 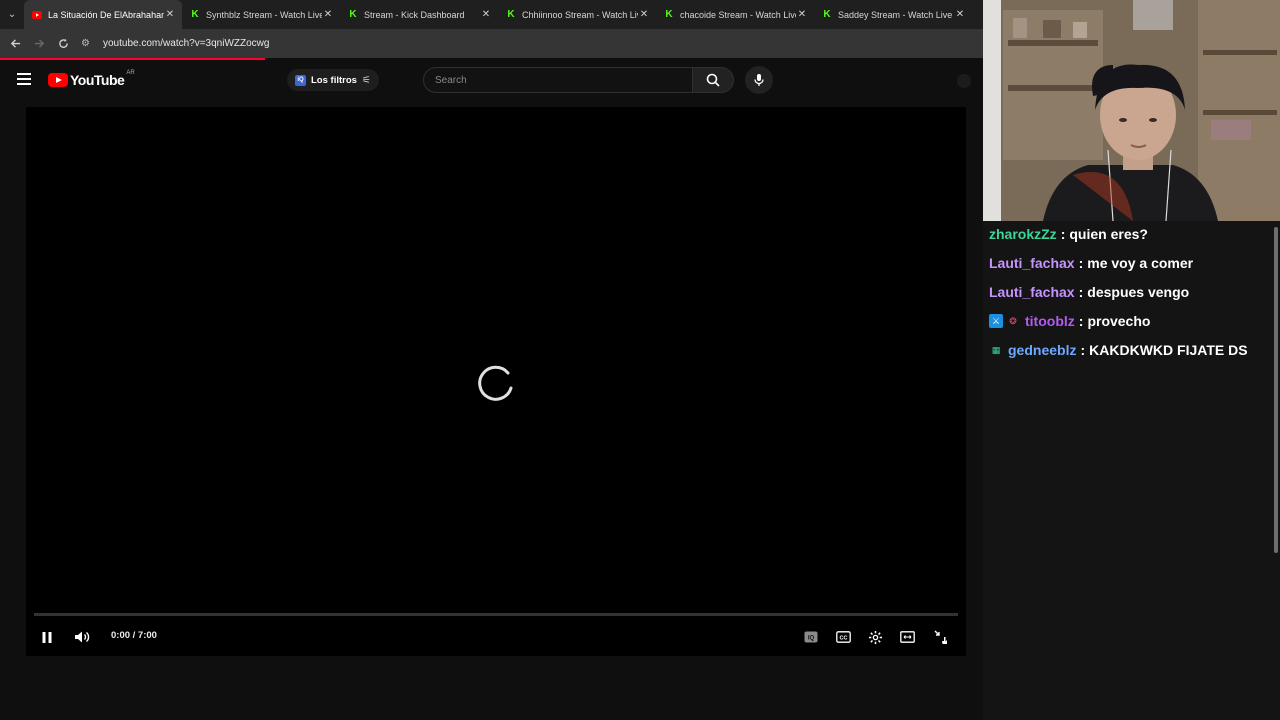 What do you see at coordinates (300, 80) in the screenshot?
I see `iq-icon: iQ` at bounding box center [300, 80].